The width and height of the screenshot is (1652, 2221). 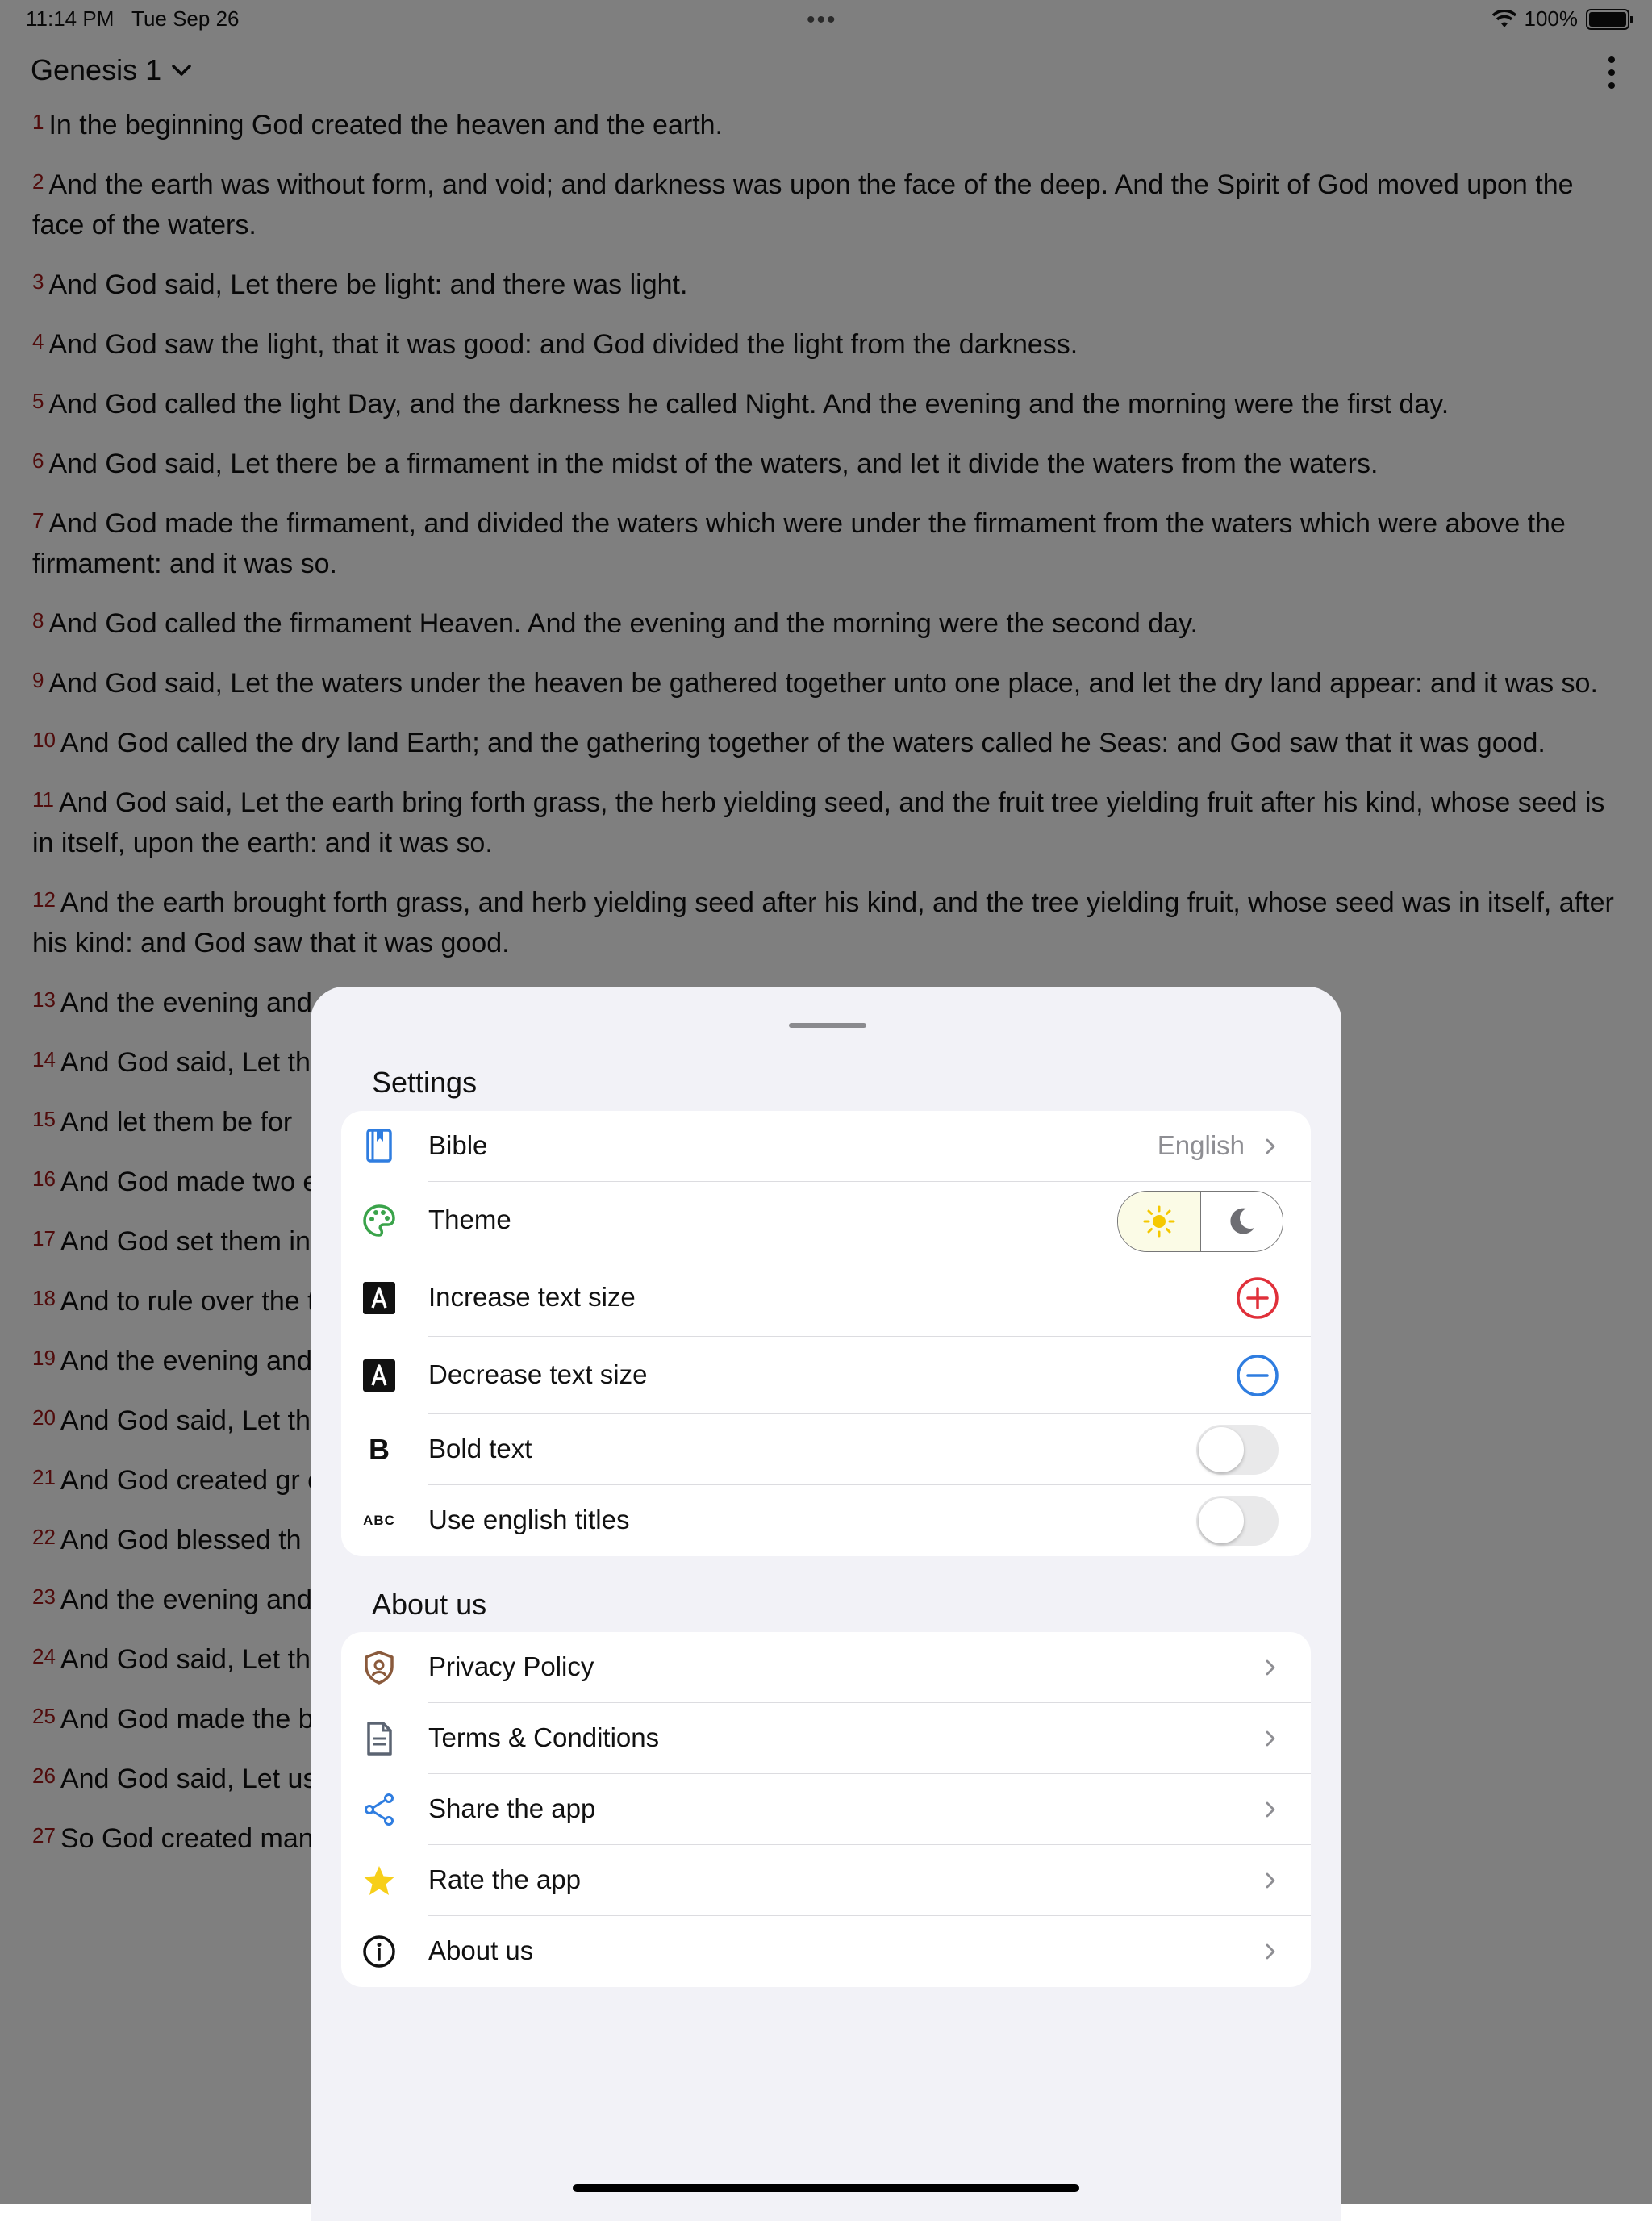 What do you see at coordinates (458, 1145) in the screenshot?
I see `bible-label: Bible` at bounding box center [458, 1145].